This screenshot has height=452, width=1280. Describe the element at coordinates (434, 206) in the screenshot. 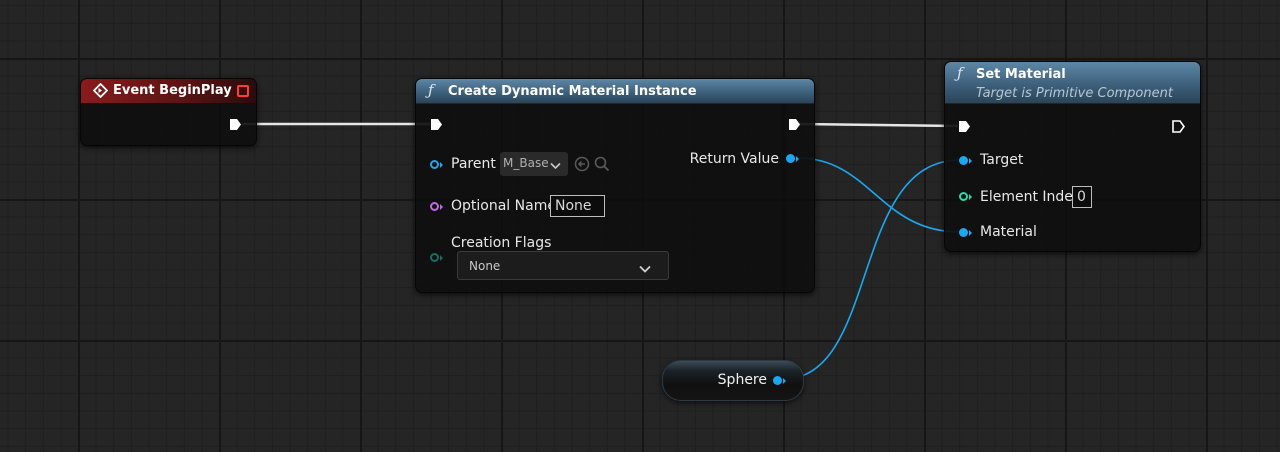

I see `optional-name-input-pin` at that location.